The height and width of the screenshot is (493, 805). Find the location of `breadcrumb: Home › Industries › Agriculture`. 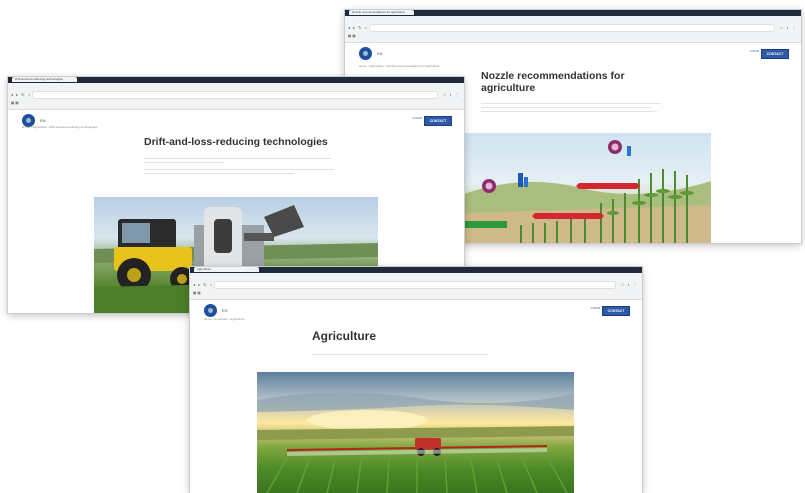

breadcrumb: Home › Industries › Agriculture is located at coordinates (224, 319).